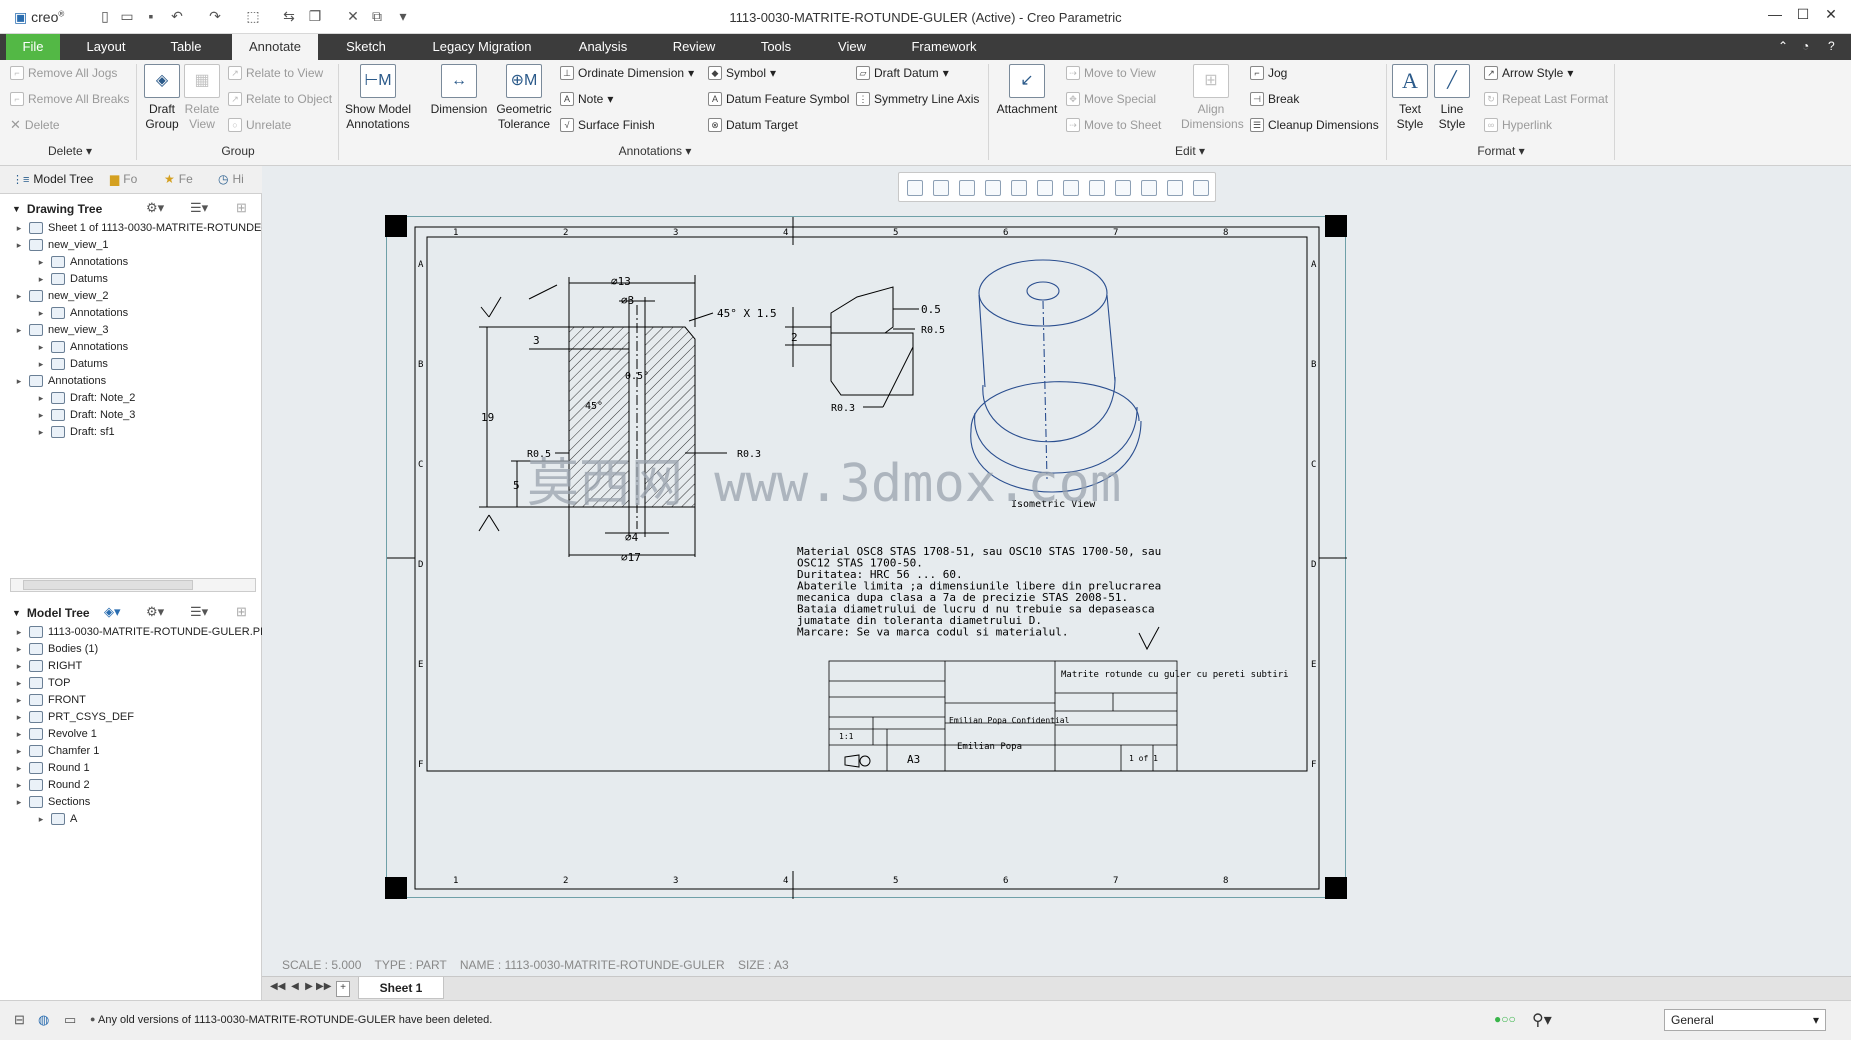  What do you see at coordinates (459, 90) in the screenshot?
I see `dimension-button: ↔ Dimension` at bounding box center [459, 90].